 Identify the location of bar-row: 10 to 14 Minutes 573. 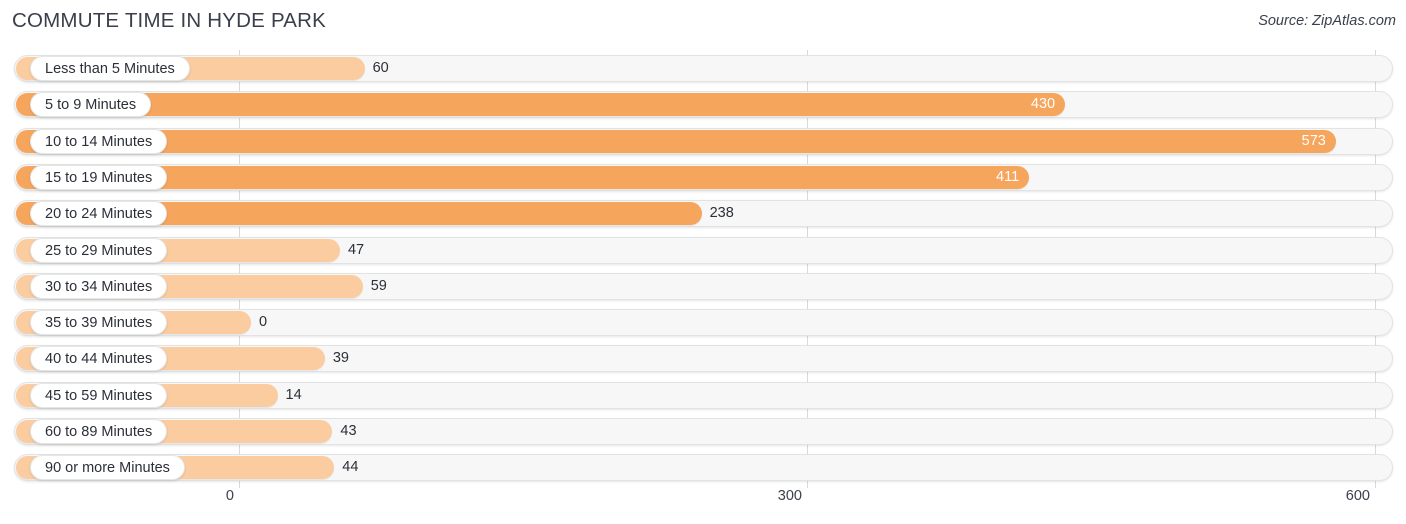
(703, 141).